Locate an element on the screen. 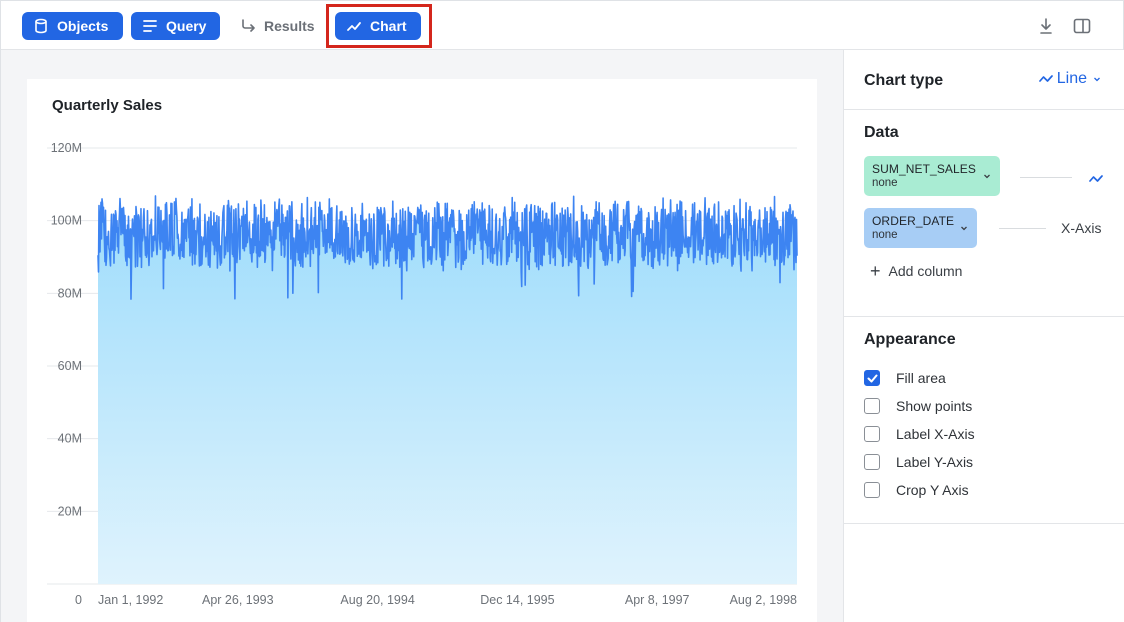 This screenshot has width=1124, height=622. y-tick-label: 0 is located at coordinates (78, 600).